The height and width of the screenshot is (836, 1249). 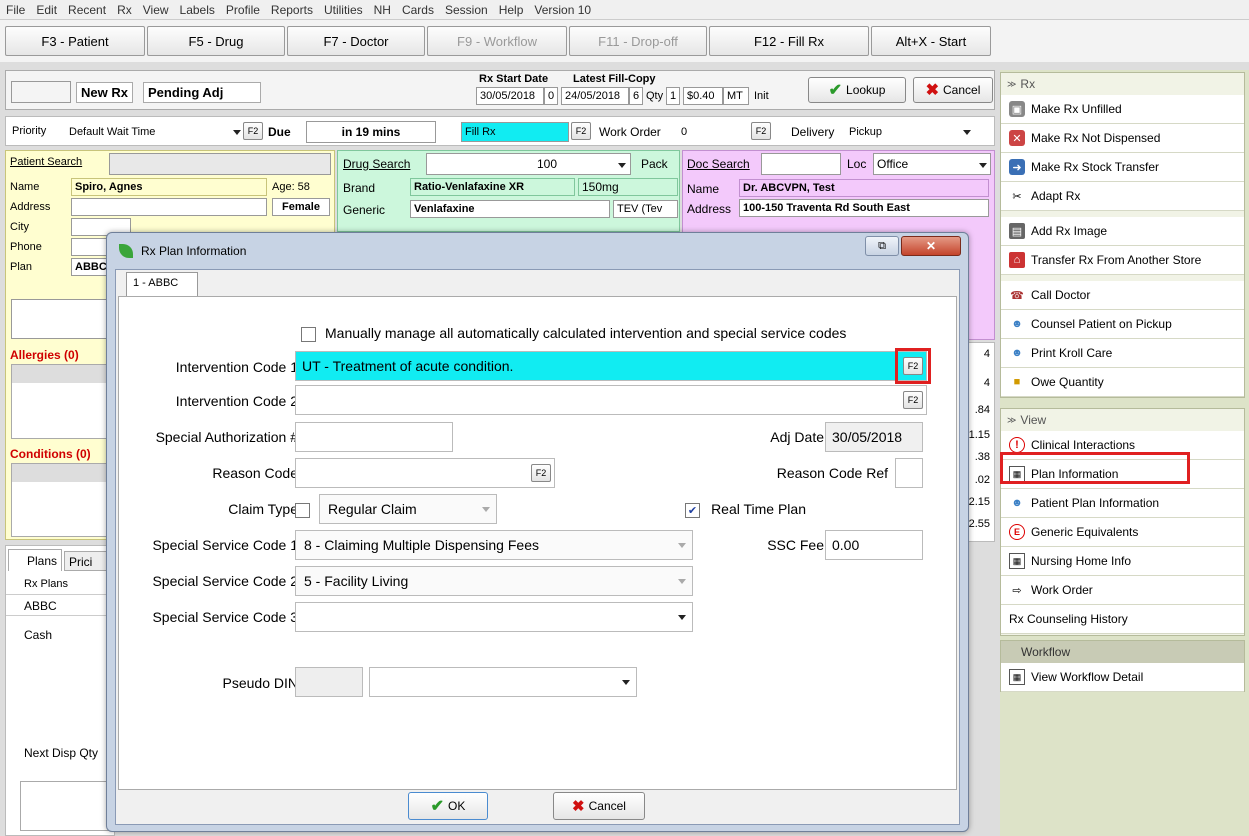 What do you see at coordinates (243, 10) in the screenshot?
I see `menu-profile: Profile` at bounding box center [243, 10].